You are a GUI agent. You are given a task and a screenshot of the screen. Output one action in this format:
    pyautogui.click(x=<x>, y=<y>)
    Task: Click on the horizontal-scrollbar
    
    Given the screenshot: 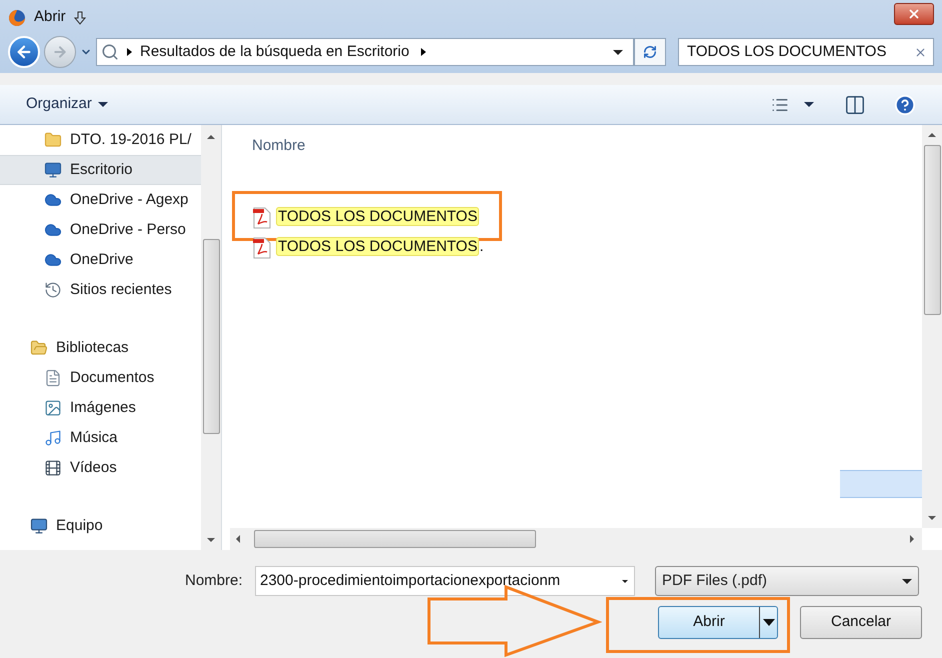 What is the action you would take?
    pyautogui.click(x=576, y=539)
    